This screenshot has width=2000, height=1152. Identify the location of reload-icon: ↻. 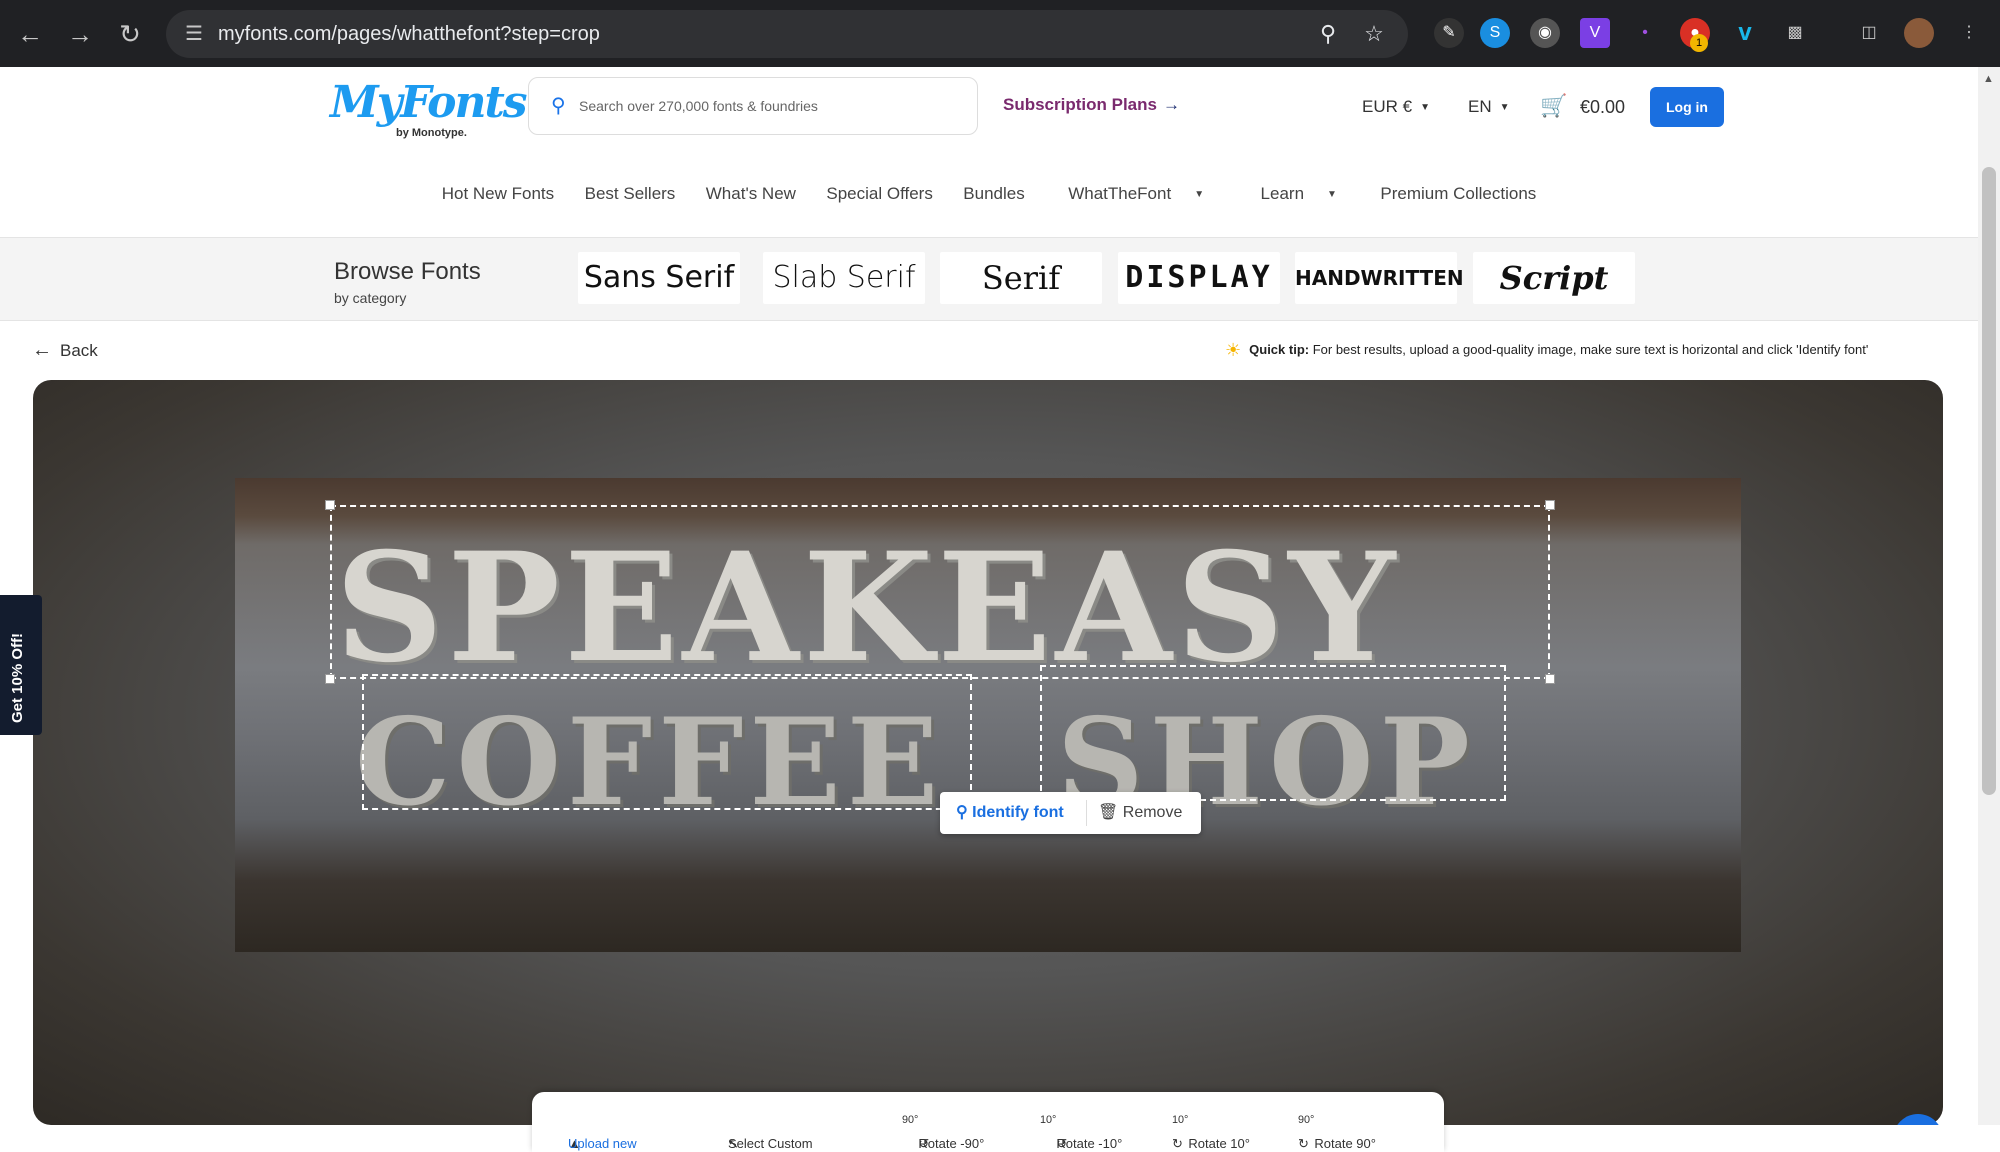
(130, 34).